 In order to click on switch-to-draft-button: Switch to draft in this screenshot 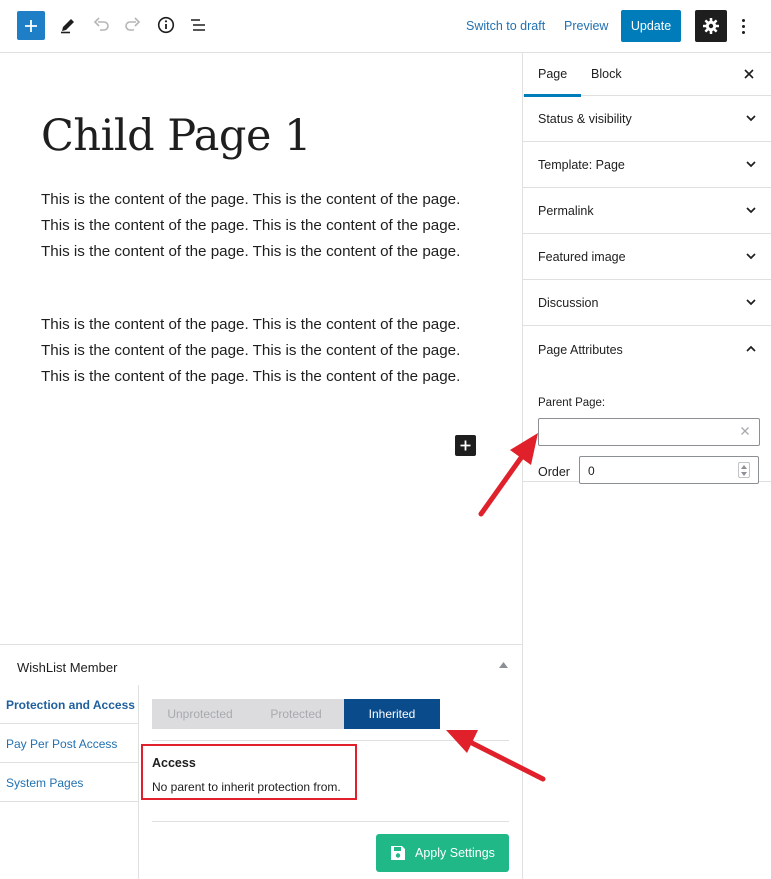, I will do `click(505, 26)`.